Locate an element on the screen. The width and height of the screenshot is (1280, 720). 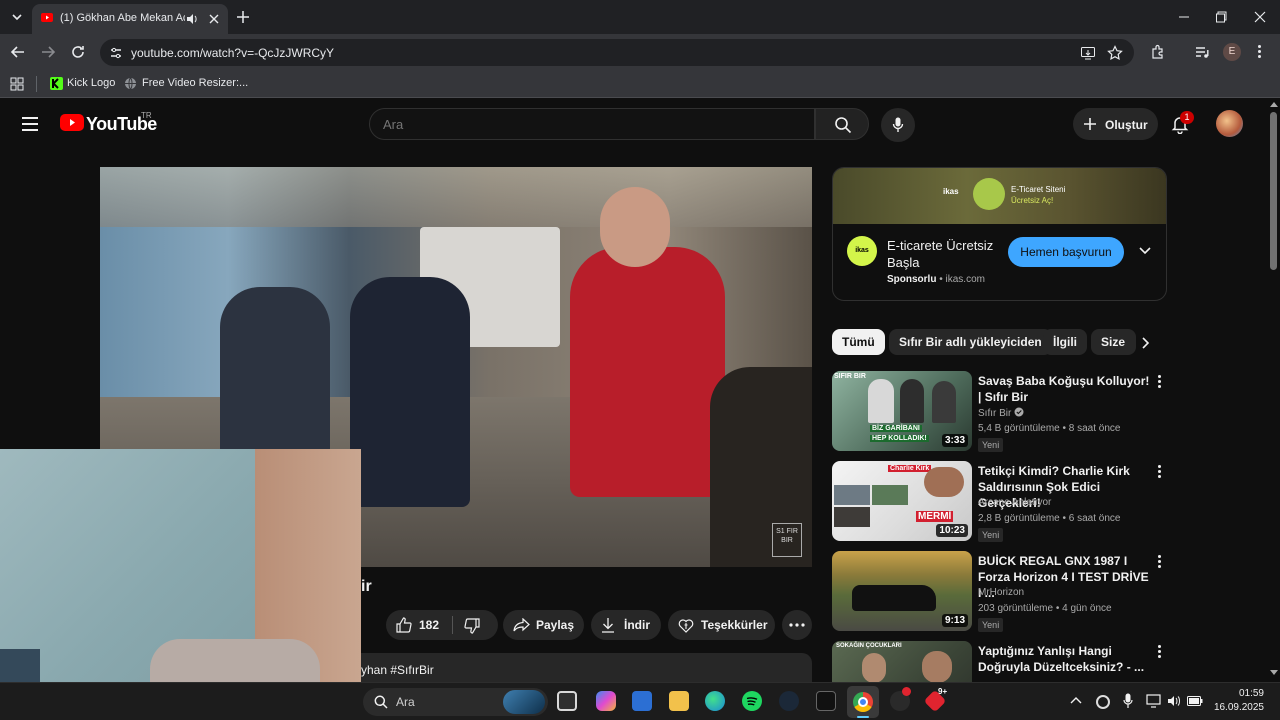
channel-name: Arcane Anlatıyor is located at coordinates (1014, 502).